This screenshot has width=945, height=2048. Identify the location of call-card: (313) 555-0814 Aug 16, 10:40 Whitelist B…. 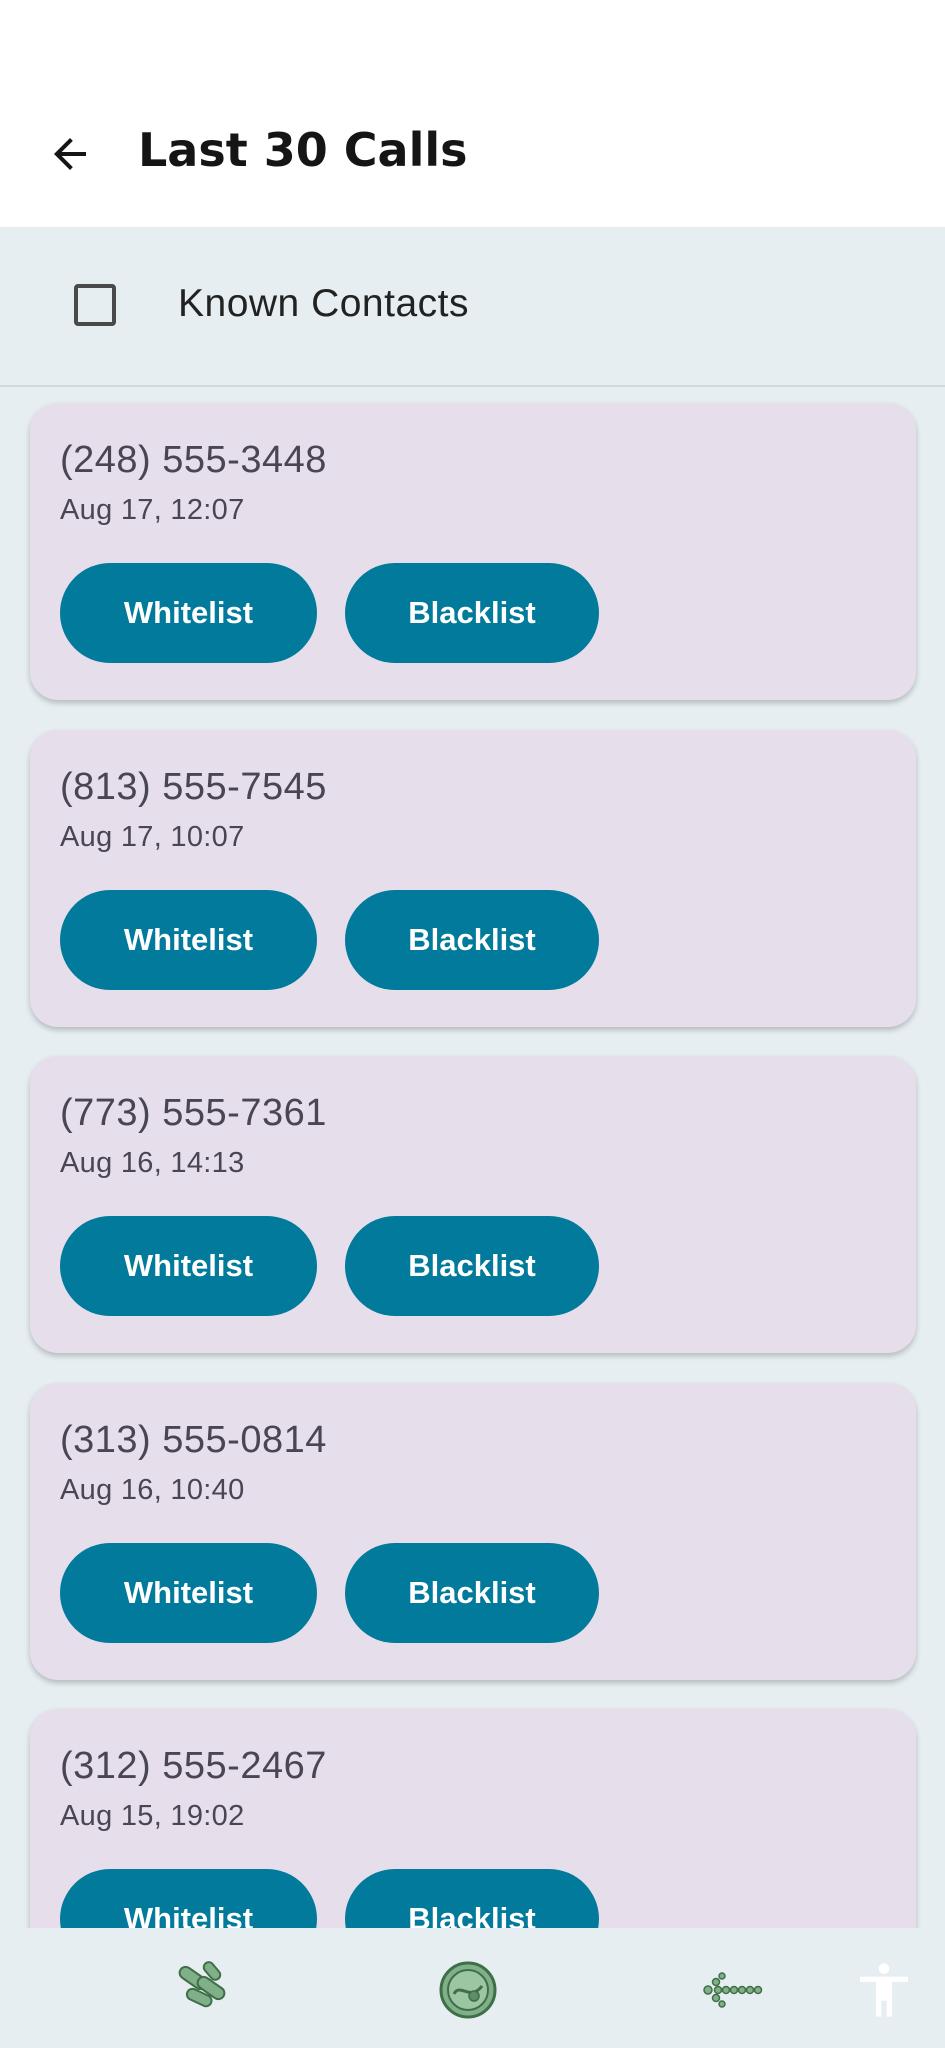
(473, 1531).